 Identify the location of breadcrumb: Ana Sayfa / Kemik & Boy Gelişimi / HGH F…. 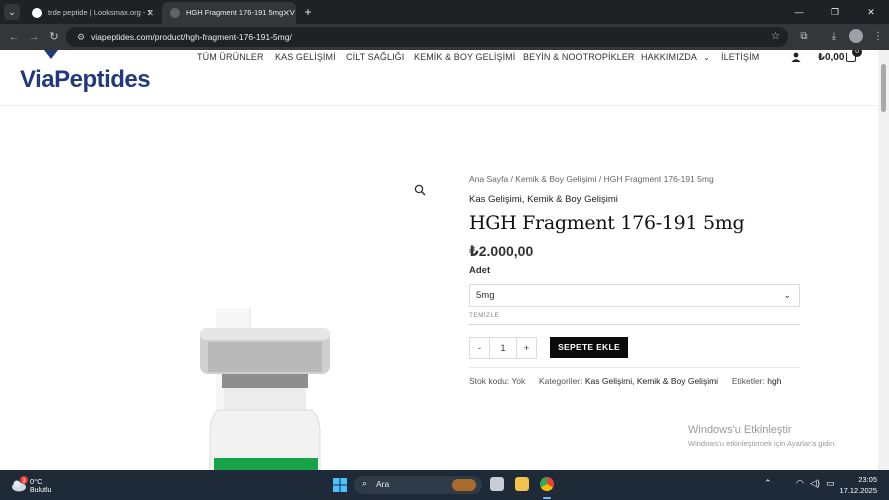
(591, 179).